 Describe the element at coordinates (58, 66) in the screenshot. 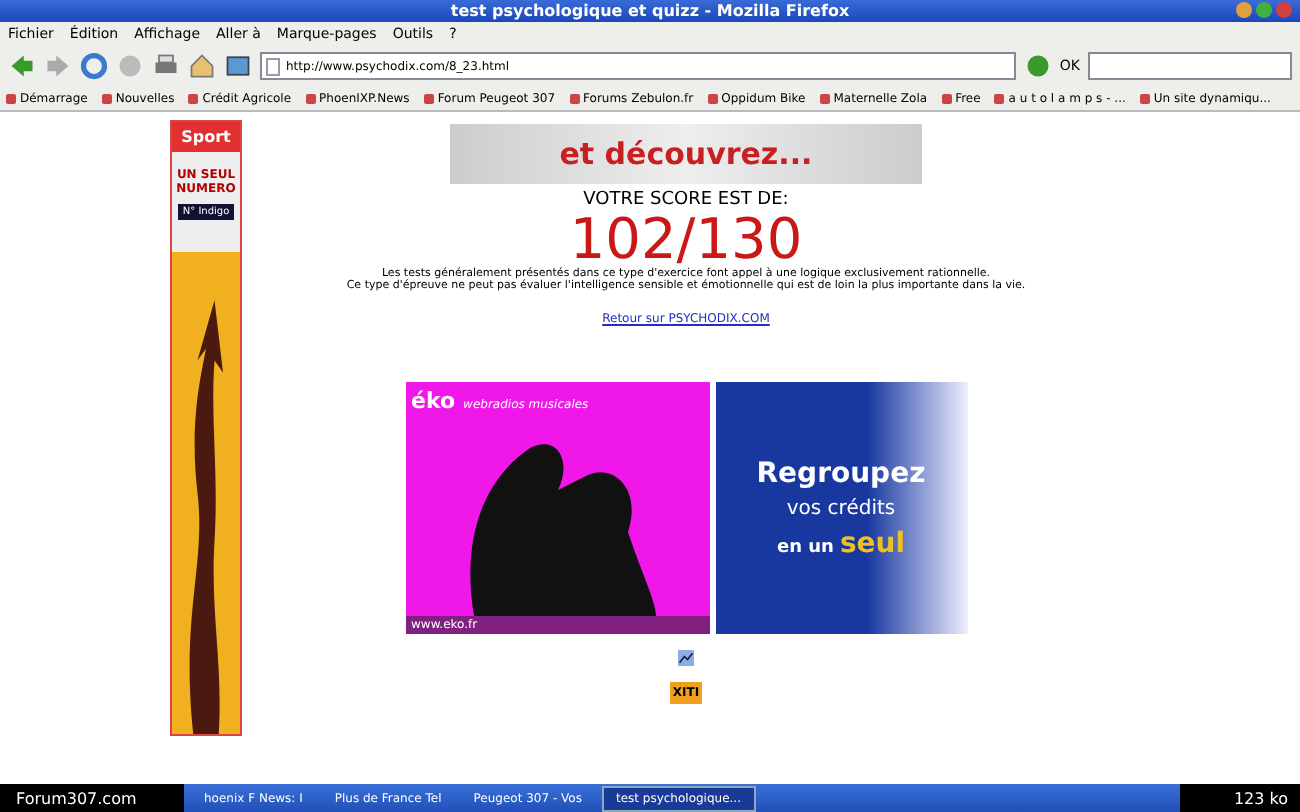

I see `forward-arrow-icon` at that location.